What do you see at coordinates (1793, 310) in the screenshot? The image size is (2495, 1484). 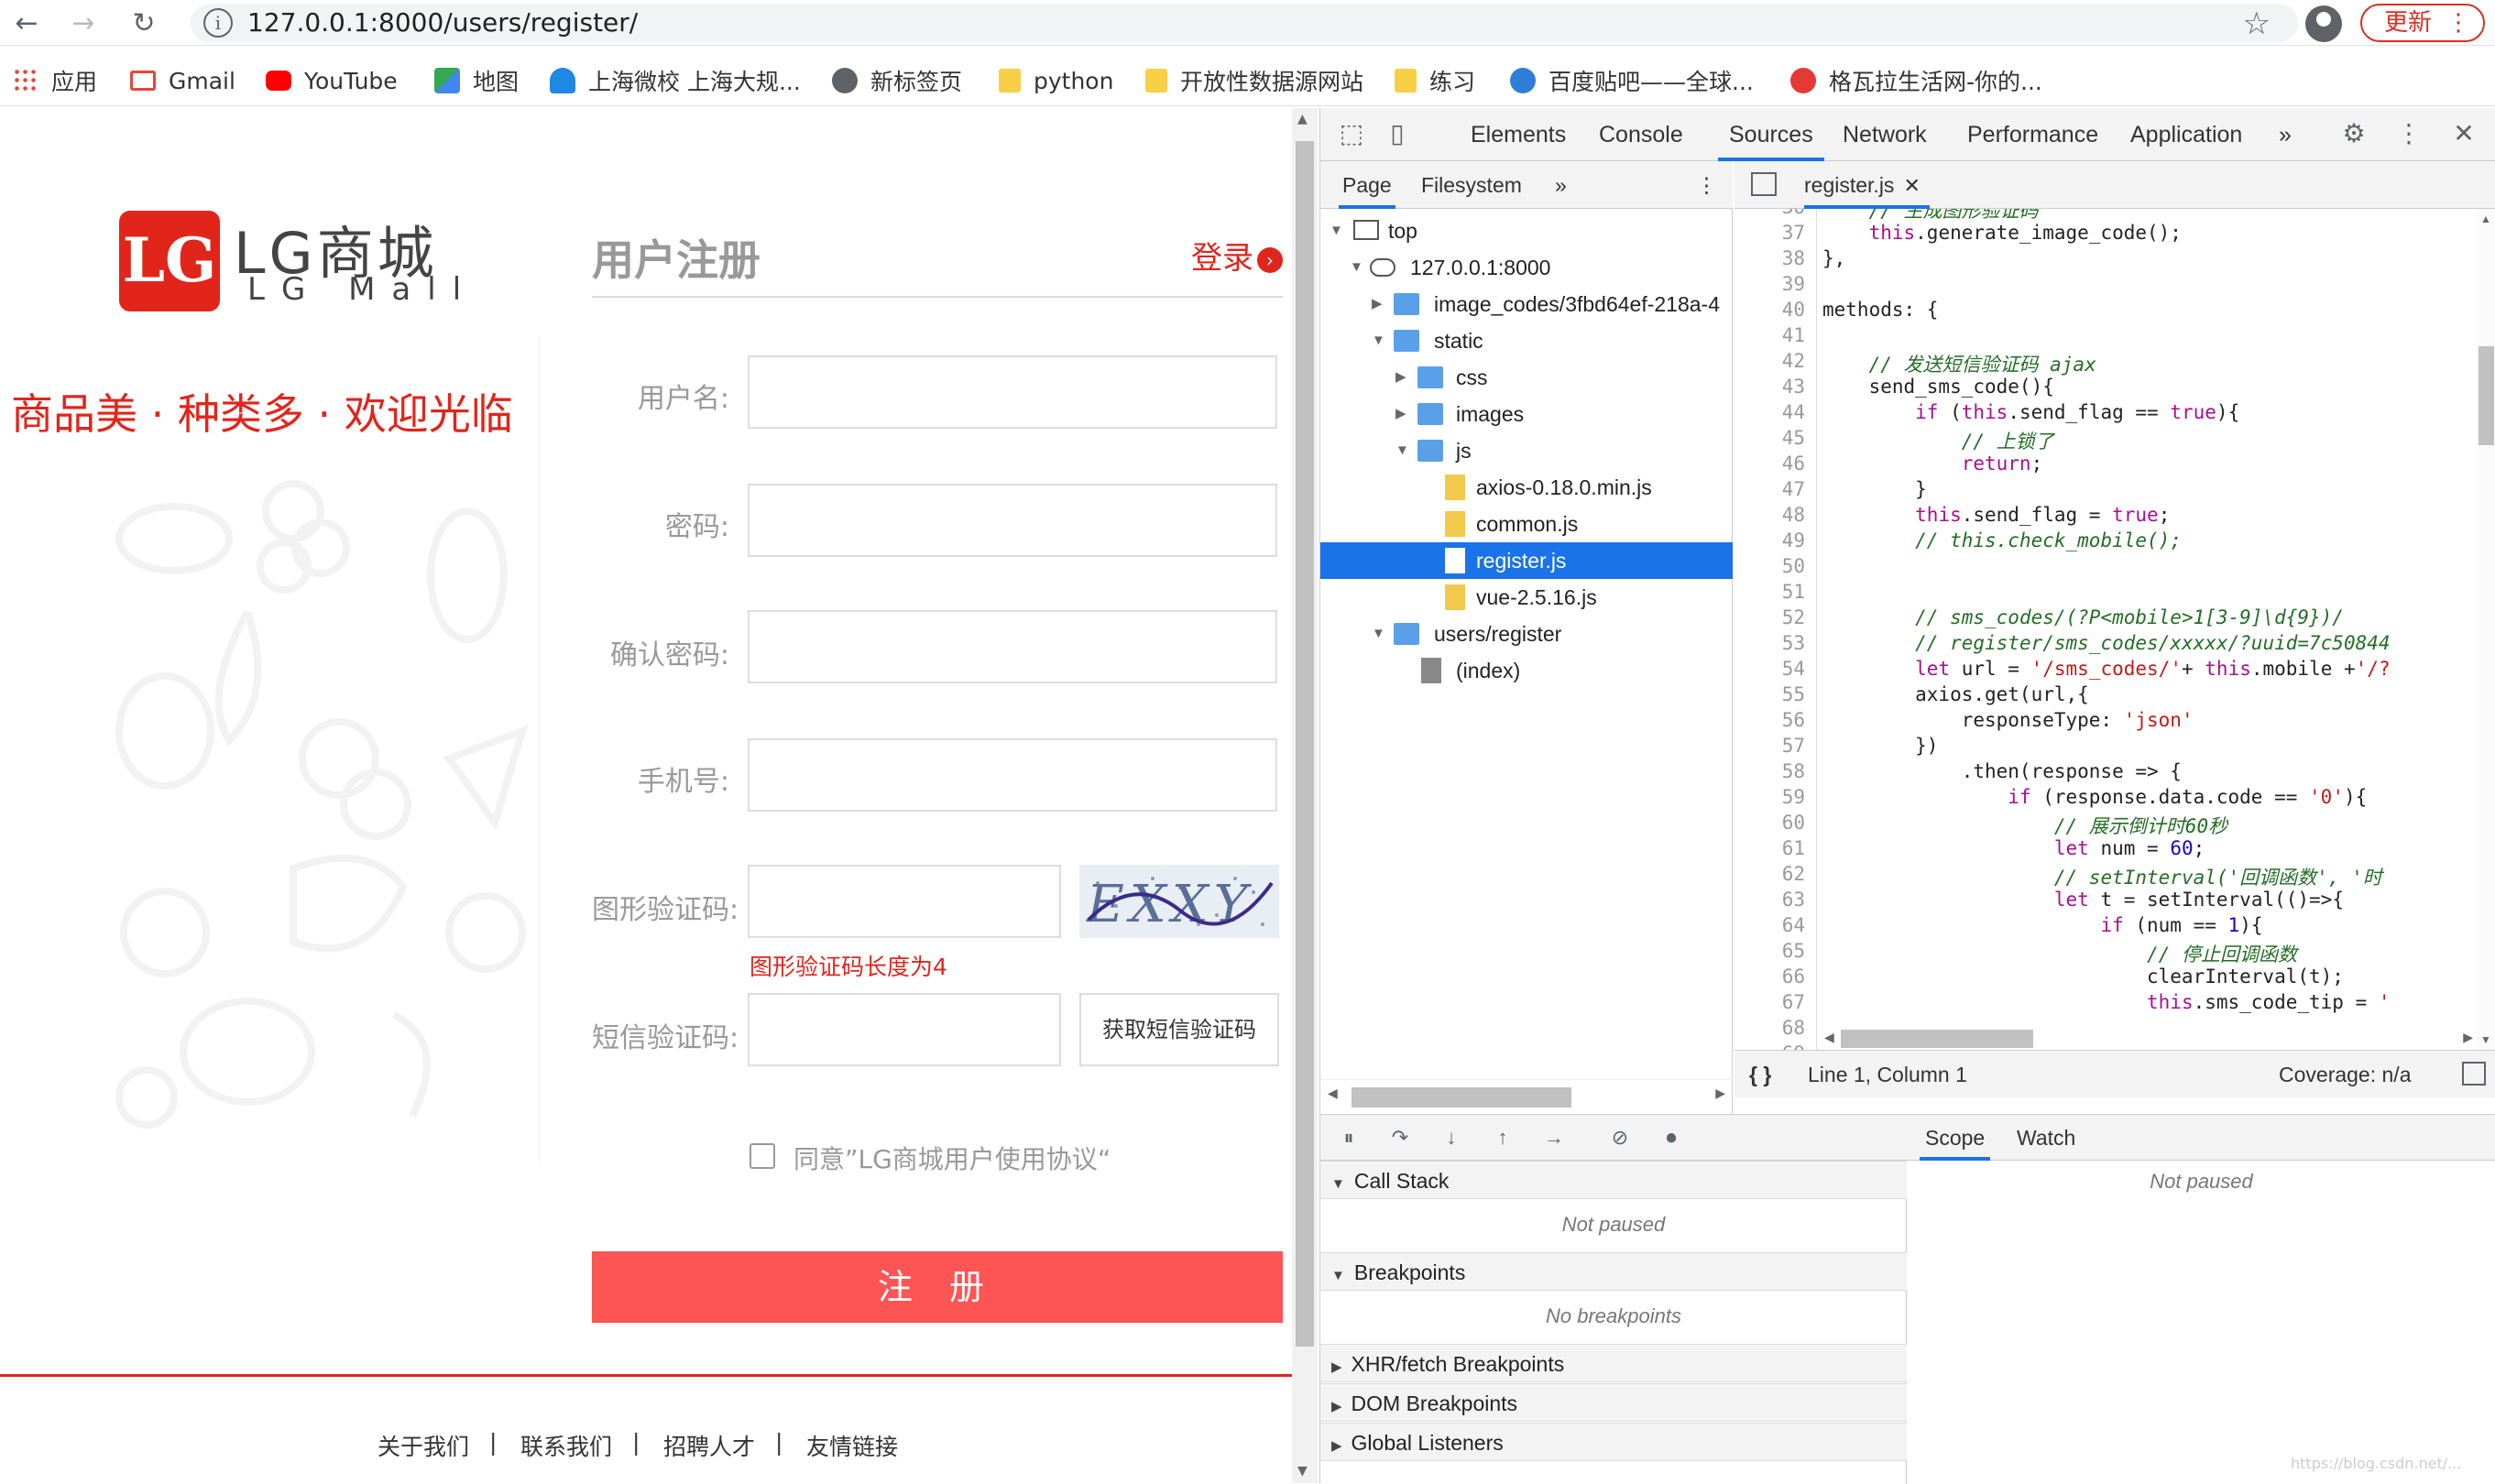 I see `line-number: 40` at bounding box center [1793, 310].